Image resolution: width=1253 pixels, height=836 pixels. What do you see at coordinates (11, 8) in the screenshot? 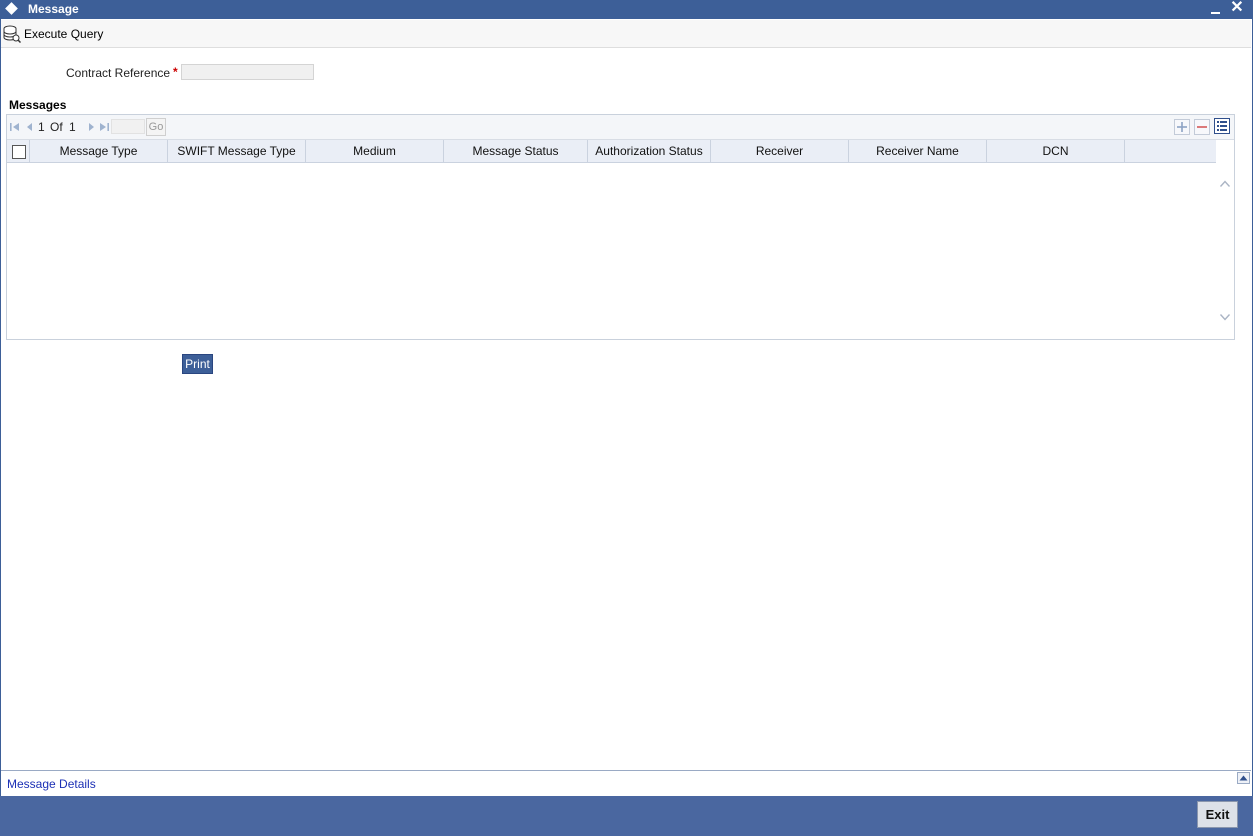
I see `app-diamond-icon` at bounding box center [11, 8].